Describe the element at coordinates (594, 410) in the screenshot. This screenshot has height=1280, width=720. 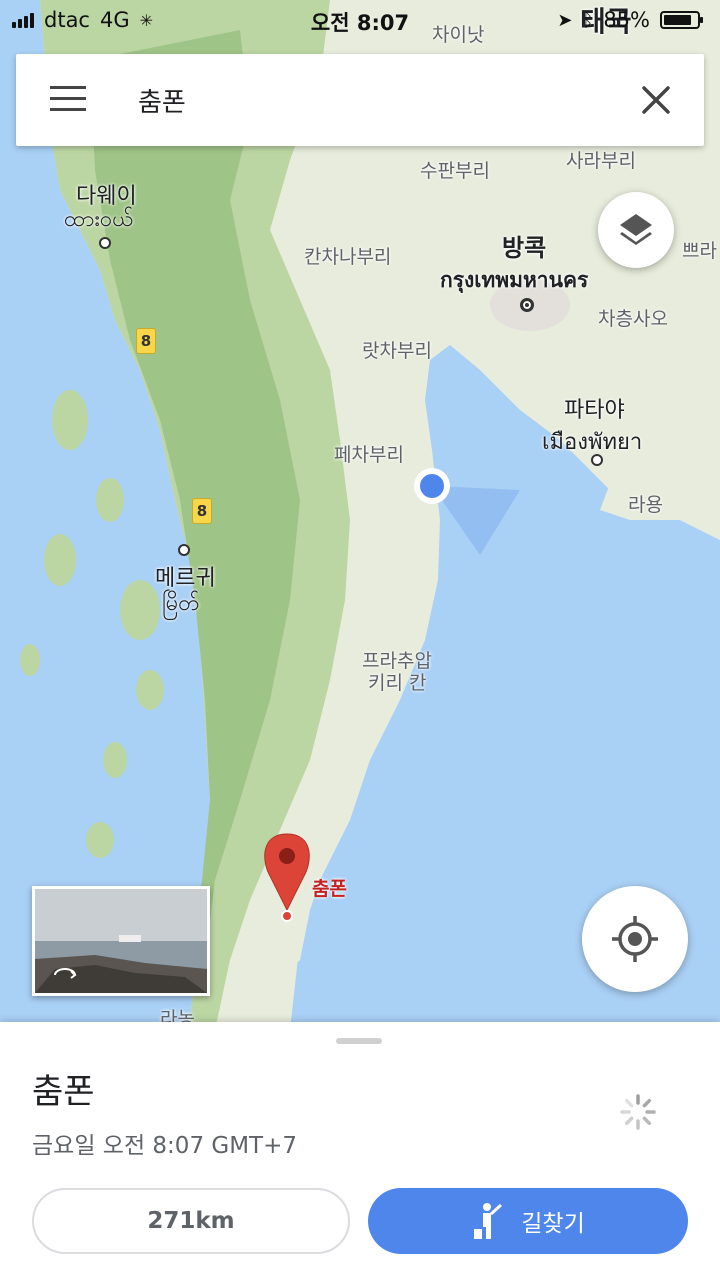
I see `map-label-pattaya: 파타야` at that location.